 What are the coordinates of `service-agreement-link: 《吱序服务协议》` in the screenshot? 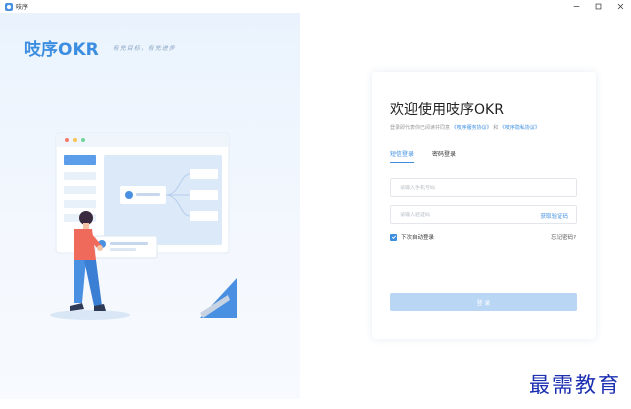 It's located at (472, 128).